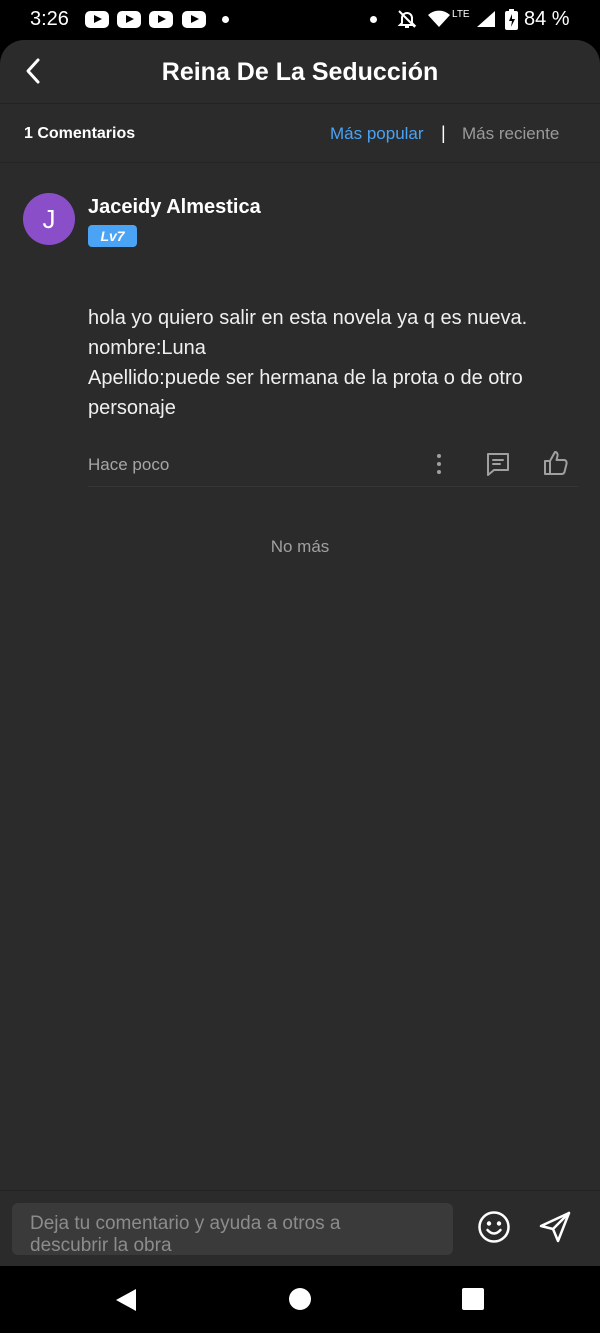  I want to click on emoji-button, so click(494, 1227).